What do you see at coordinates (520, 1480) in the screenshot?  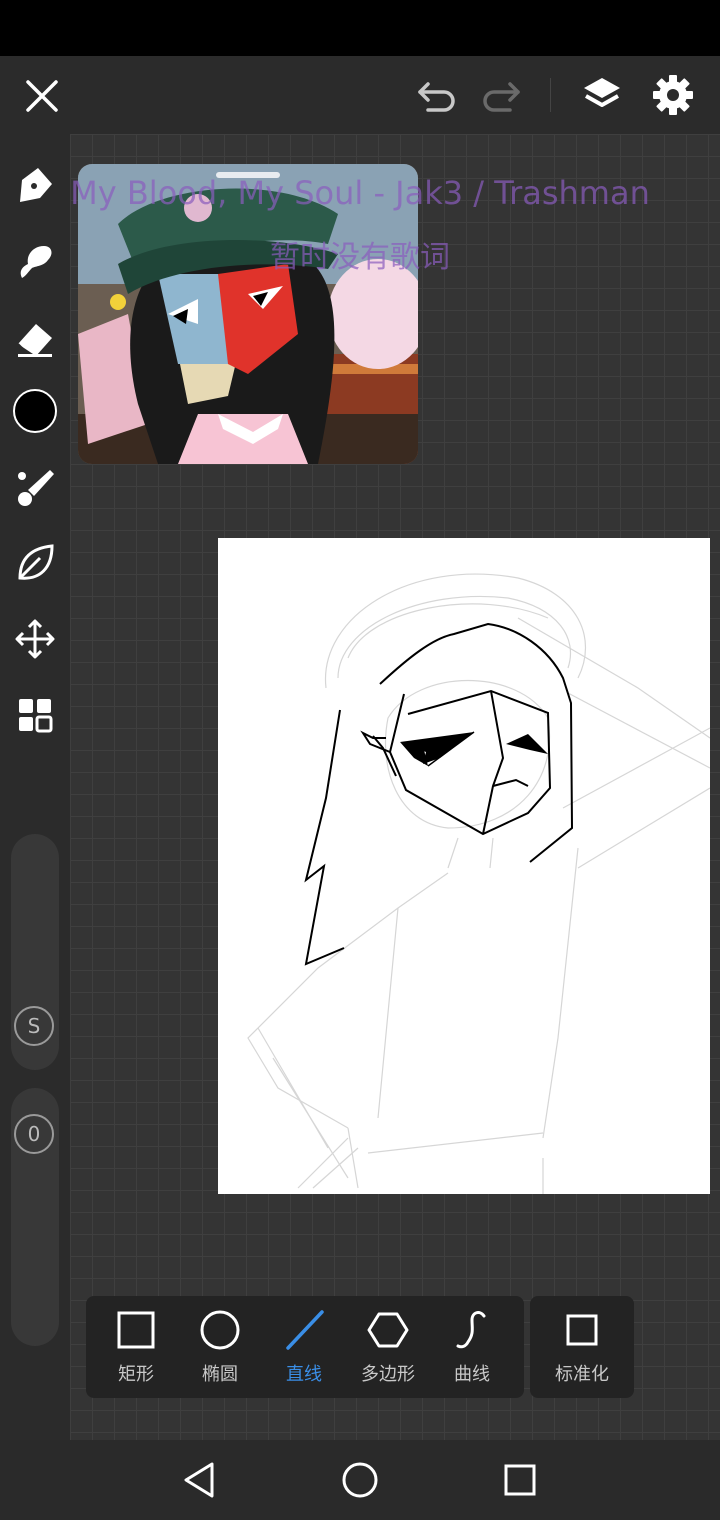 I see `recents-icon` at bounding box center [520, 1480].